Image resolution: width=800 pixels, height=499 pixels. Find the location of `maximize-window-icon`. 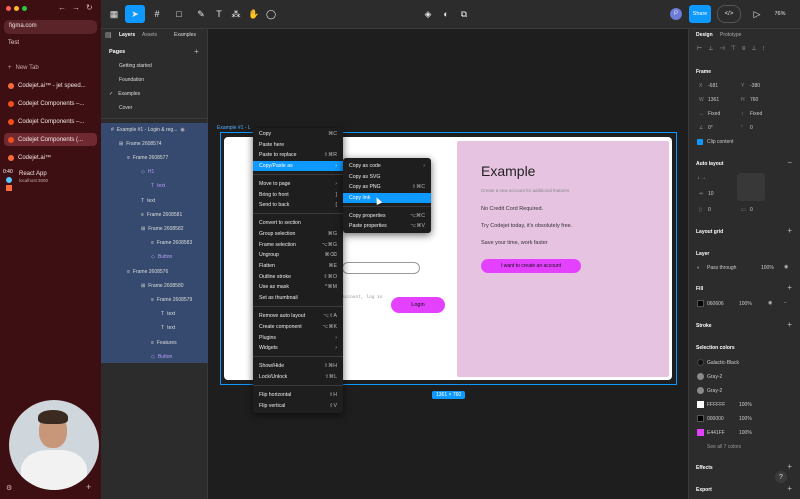

maximize-window-icon is located at coordinates (24, 8).